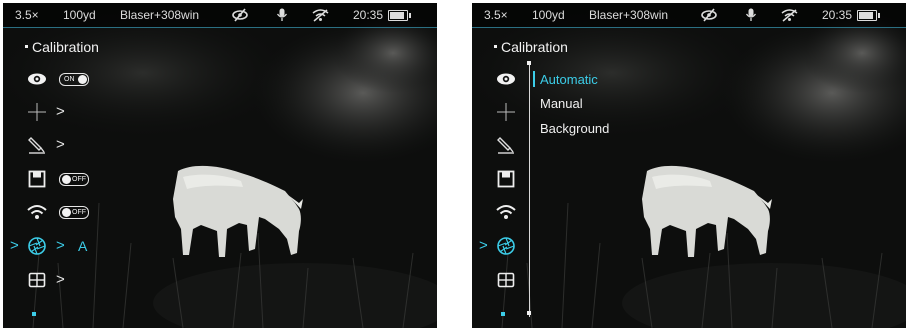 The image size is (906, 331). I want to click on menu-item-reticle: >, so click(98, 112).